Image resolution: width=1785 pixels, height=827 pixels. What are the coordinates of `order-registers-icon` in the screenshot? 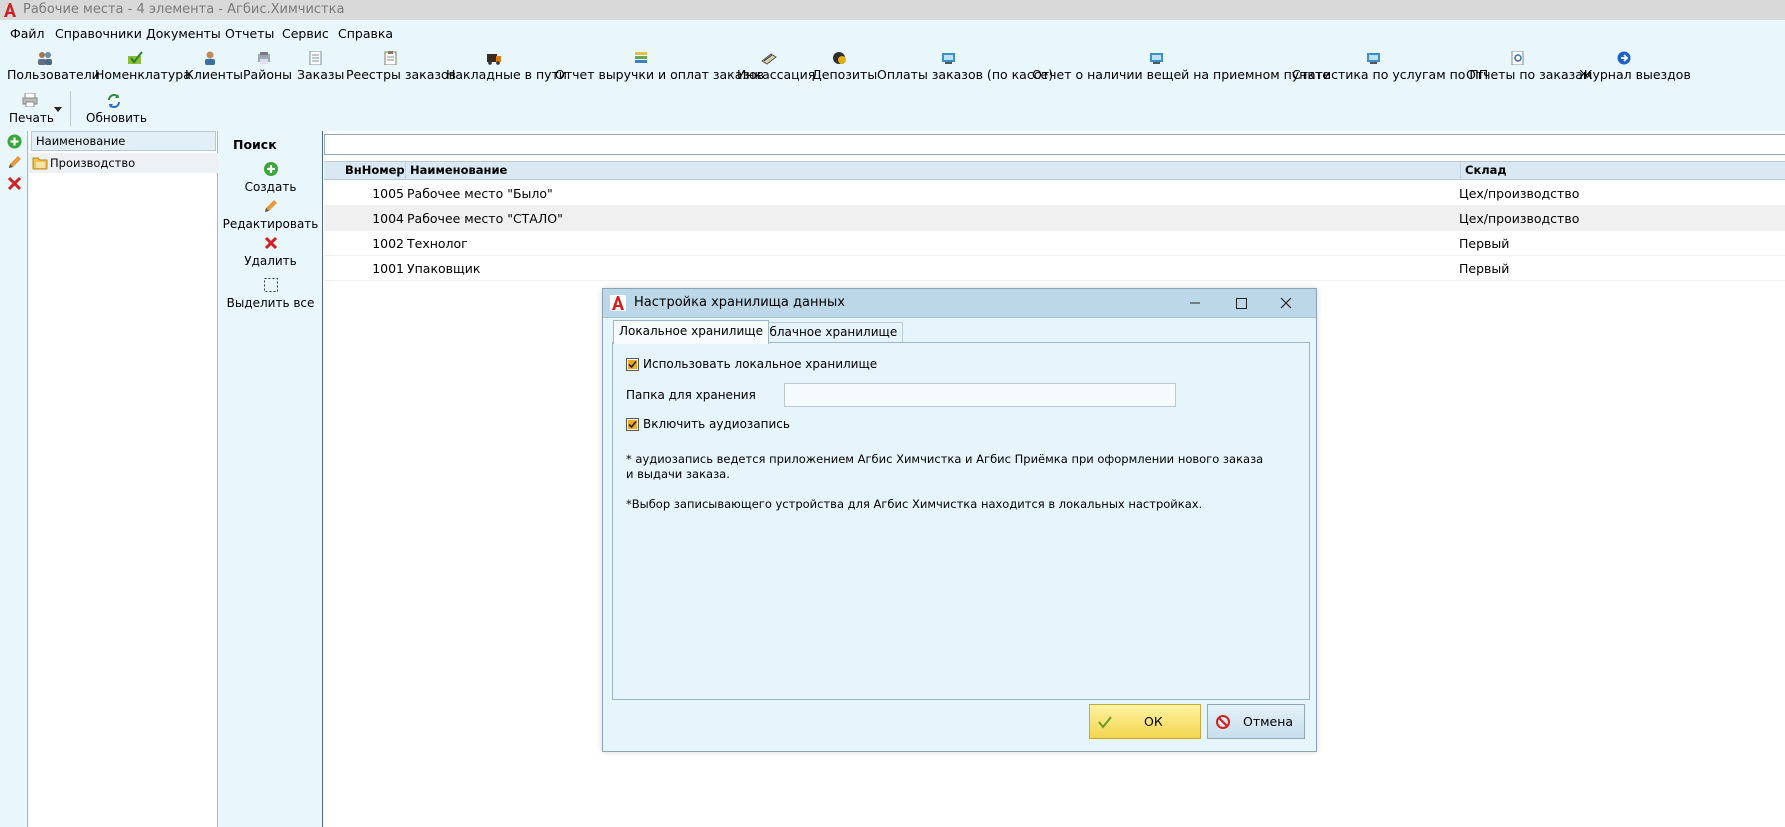 It's located at (390, 58).